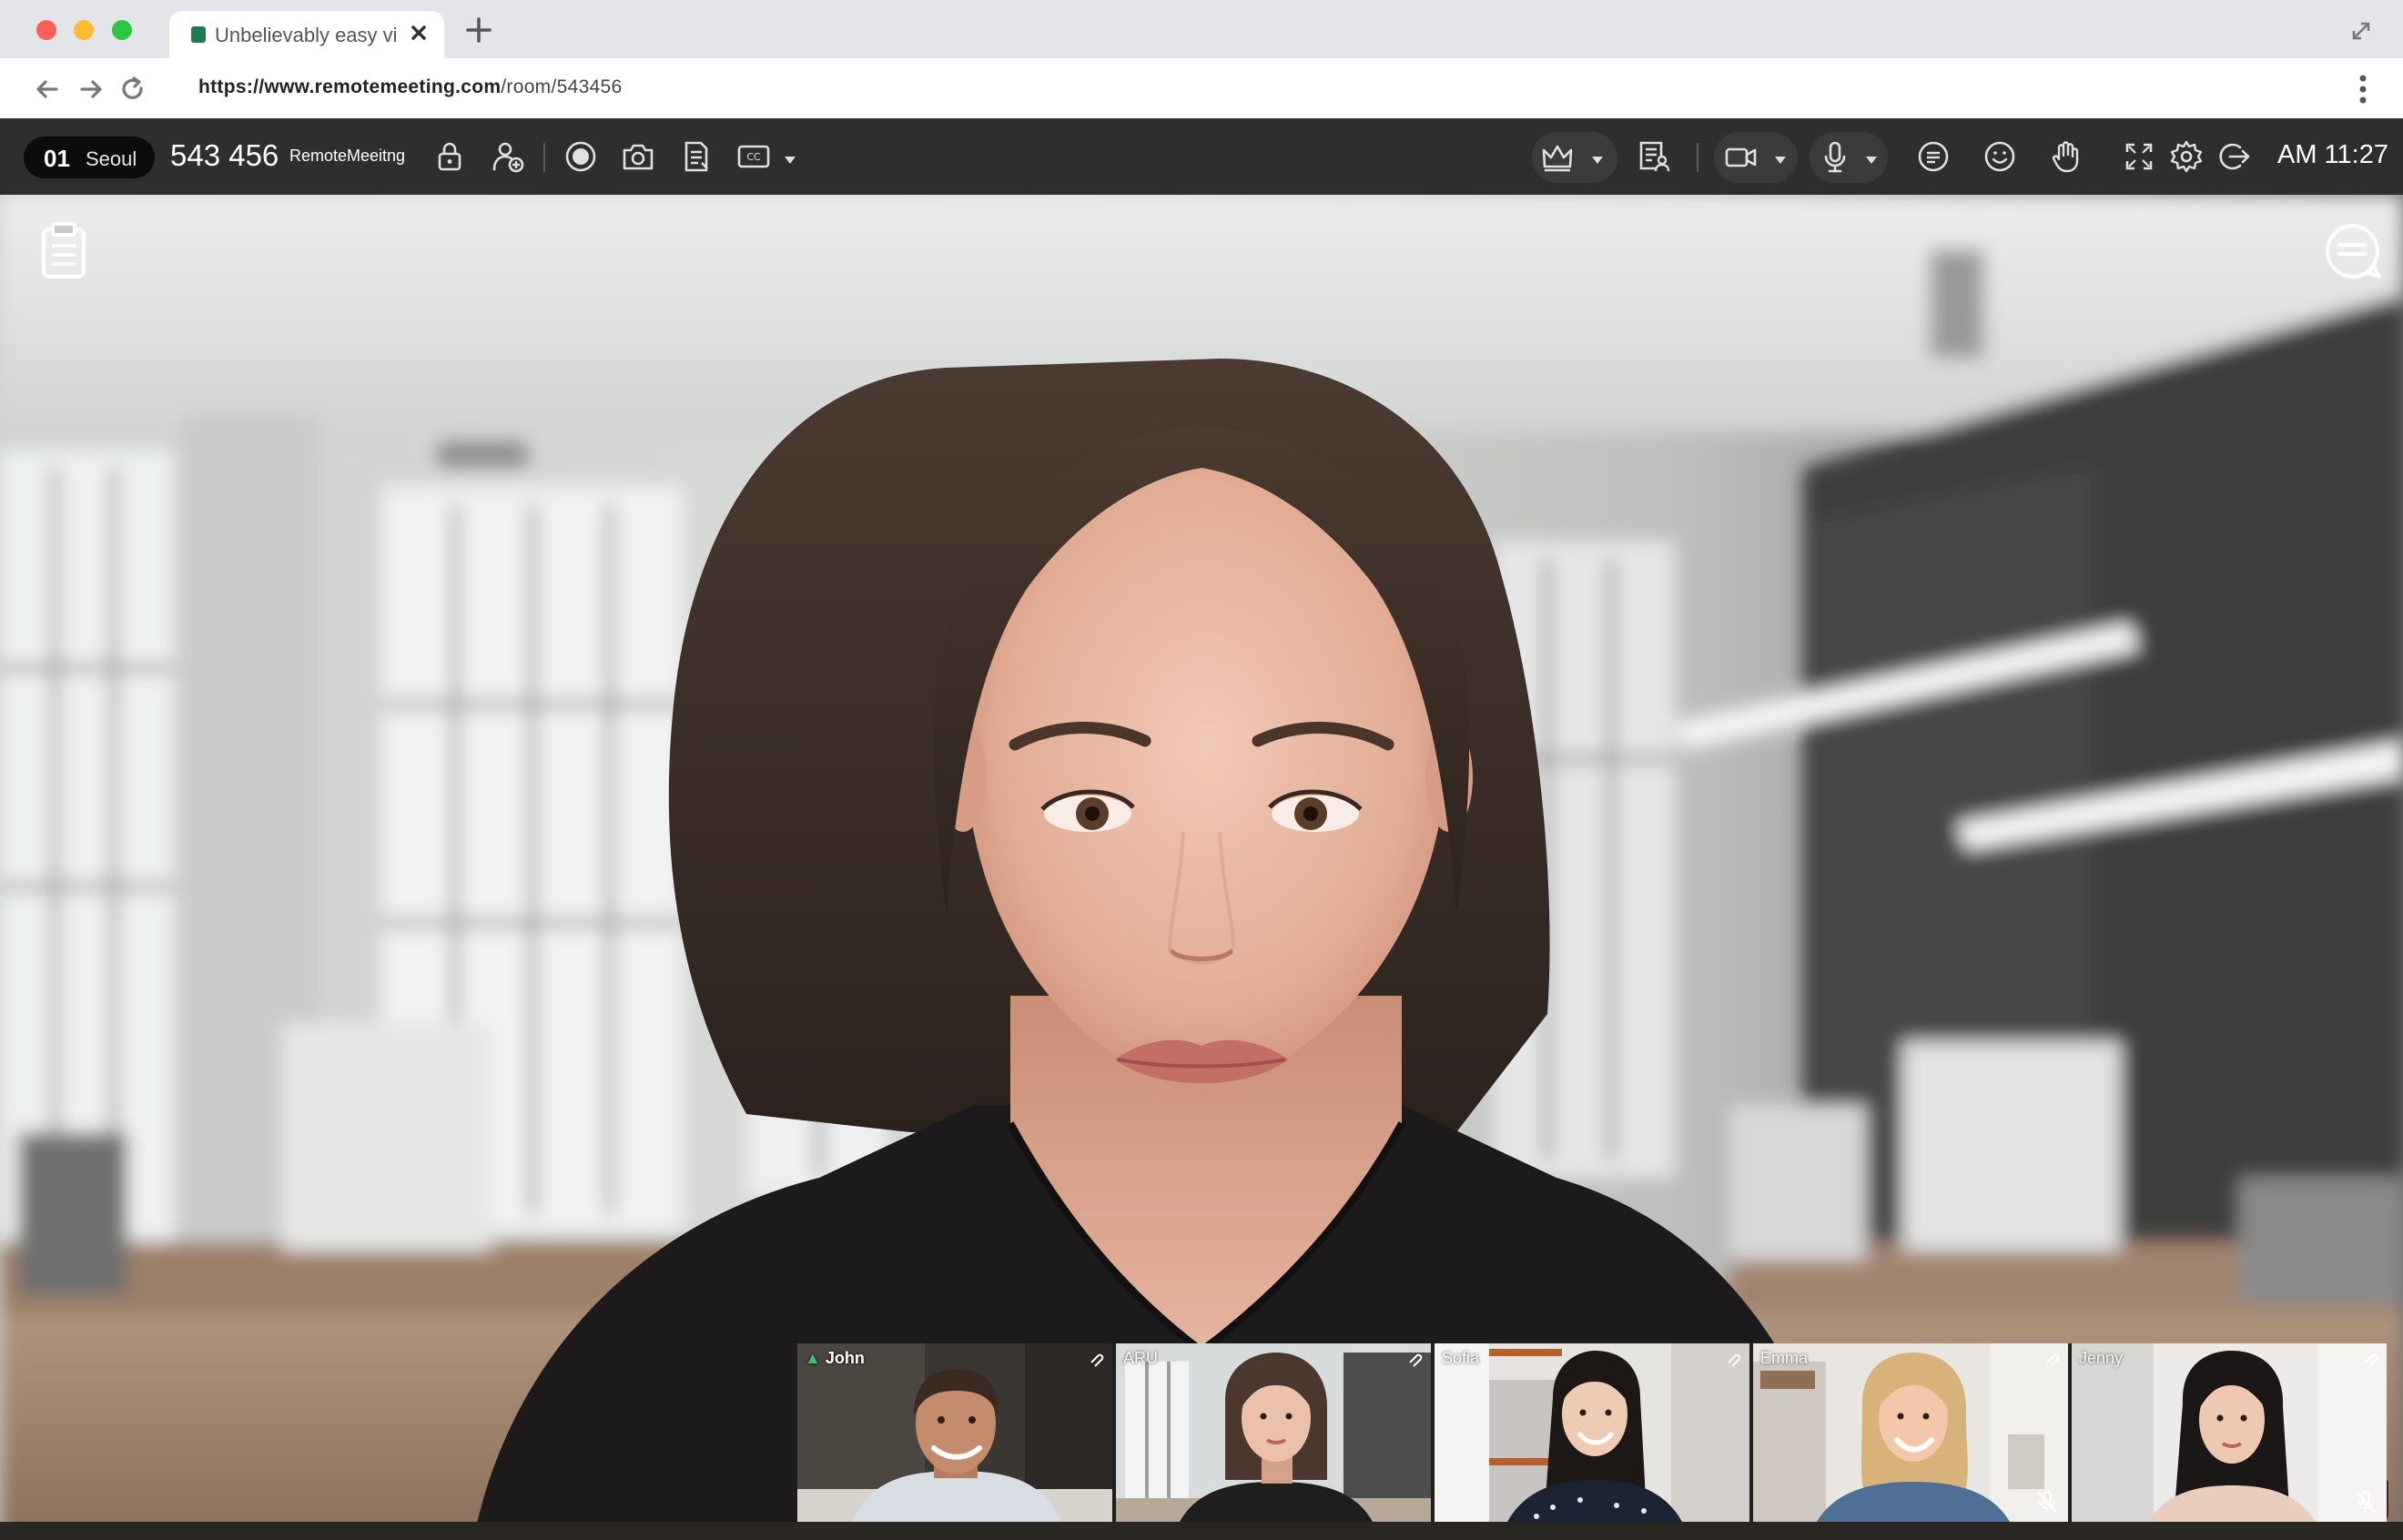 The width and height of the screenshot is (2403, 1540). I want to click on raise-hand-icon, so click(2066, 156).